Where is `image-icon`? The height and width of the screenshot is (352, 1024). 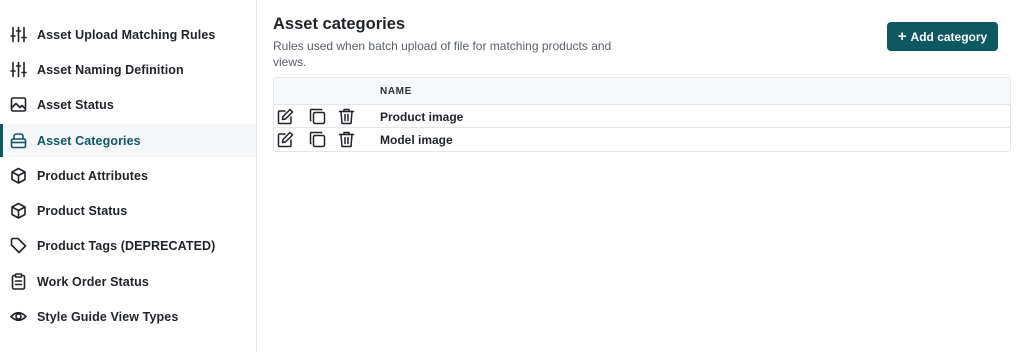 image-icon is located at coordinates (18, 104).